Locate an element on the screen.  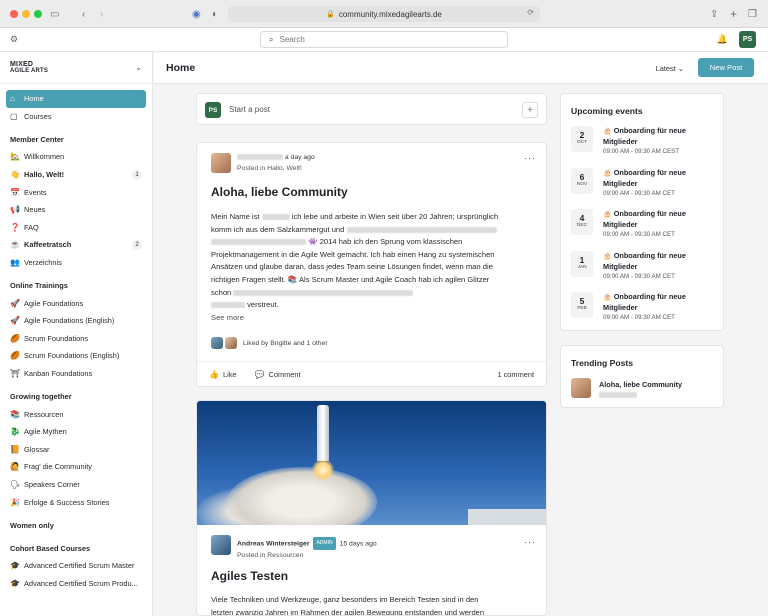
address-bar: 🔒 community.mixedagilearts.de ⟳ is located at coordinates (384, 14).